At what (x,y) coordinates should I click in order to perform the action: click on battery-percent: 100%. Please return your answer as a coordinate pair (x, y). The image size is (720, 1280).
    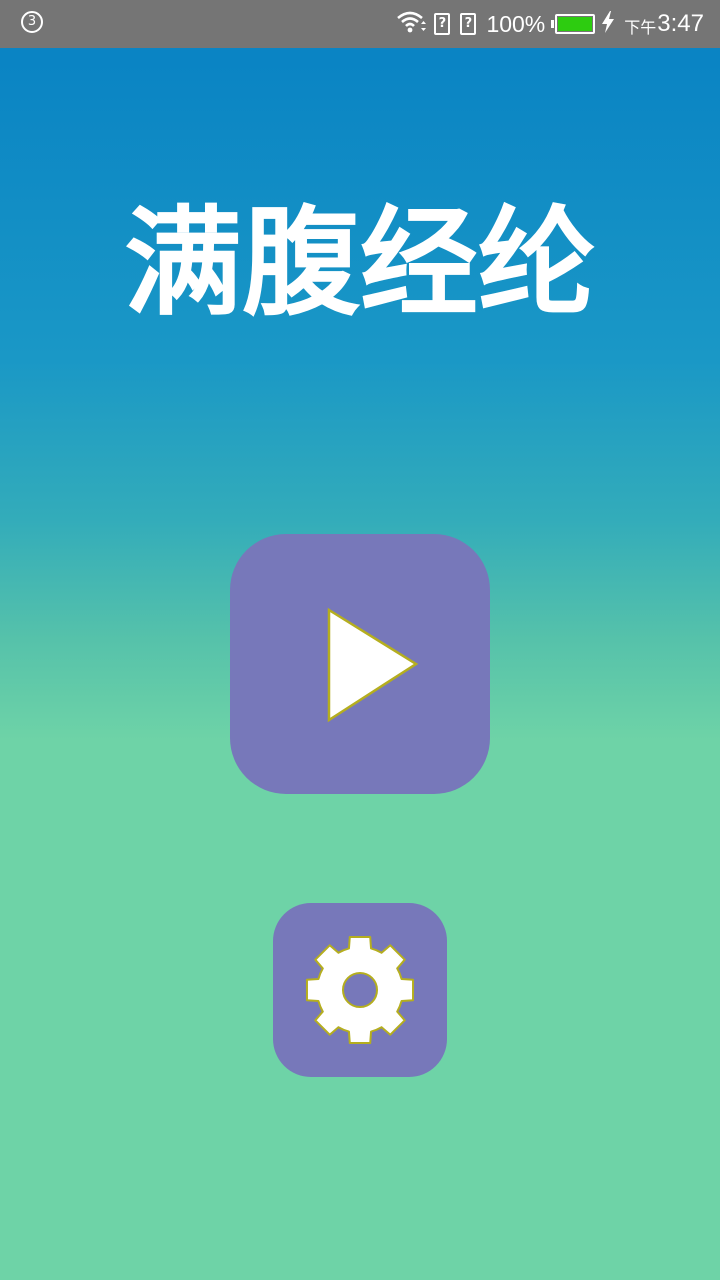
    Looking at the image, I should click on (516, 23).